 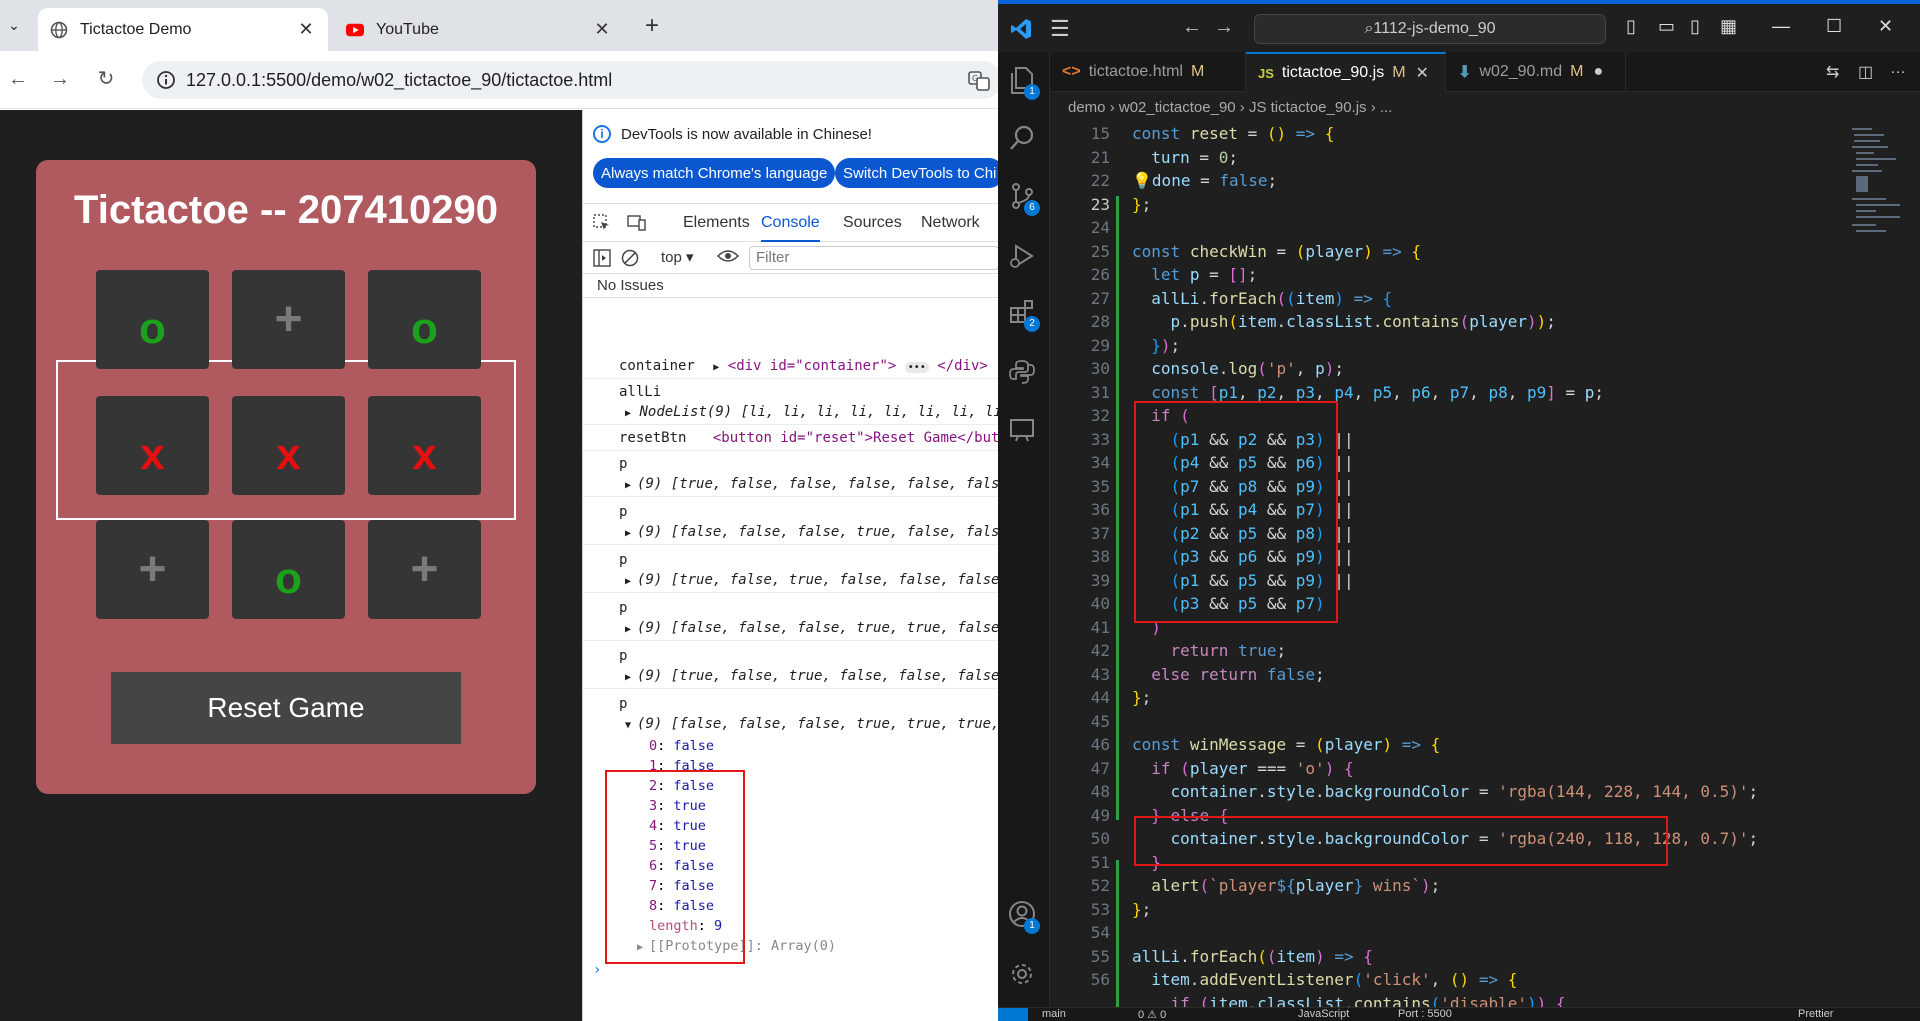 I want to click on tab-network: Network, so click(x=950, y=223).